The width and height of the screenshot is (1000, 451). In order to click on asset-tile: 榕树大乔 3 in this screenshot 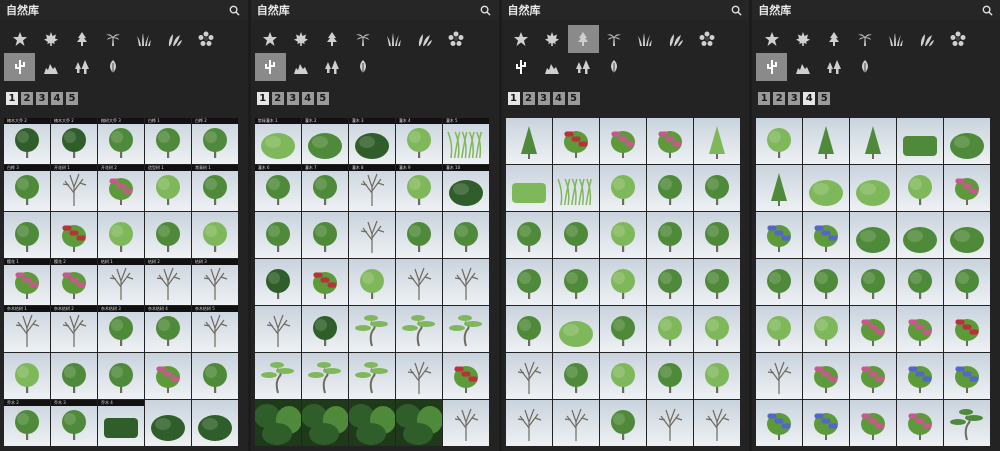, I will do `click(121, 141)`.